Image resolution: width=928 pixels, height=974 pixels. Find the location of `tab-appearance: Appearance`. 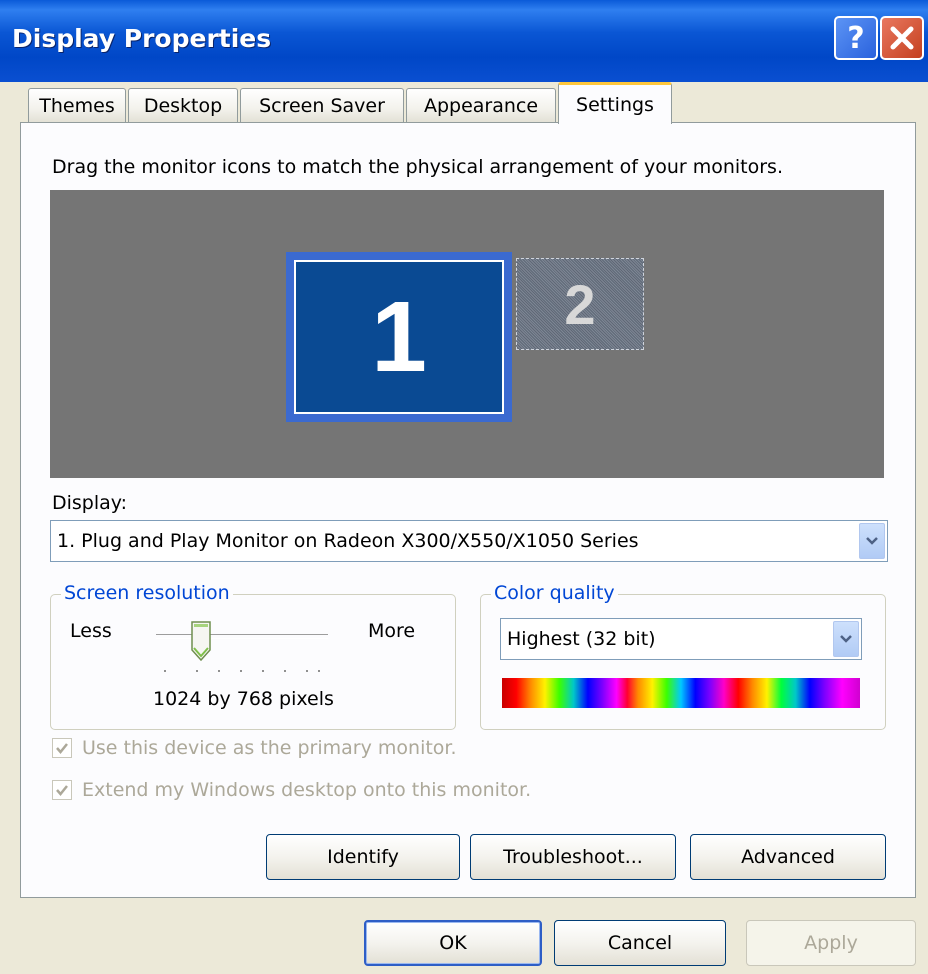

tab-appearance: Appearance is located at coordinates (481, 105).